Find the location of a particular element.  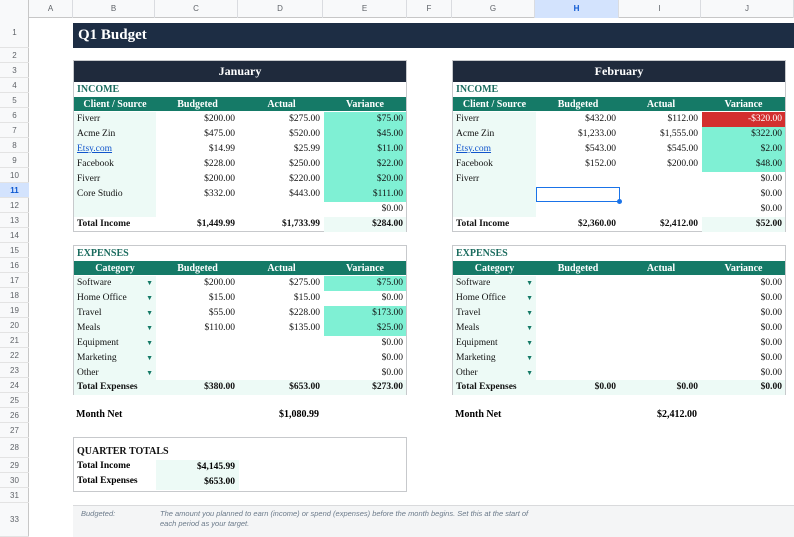

row-header: 15 is located at coordinates (14, 250).